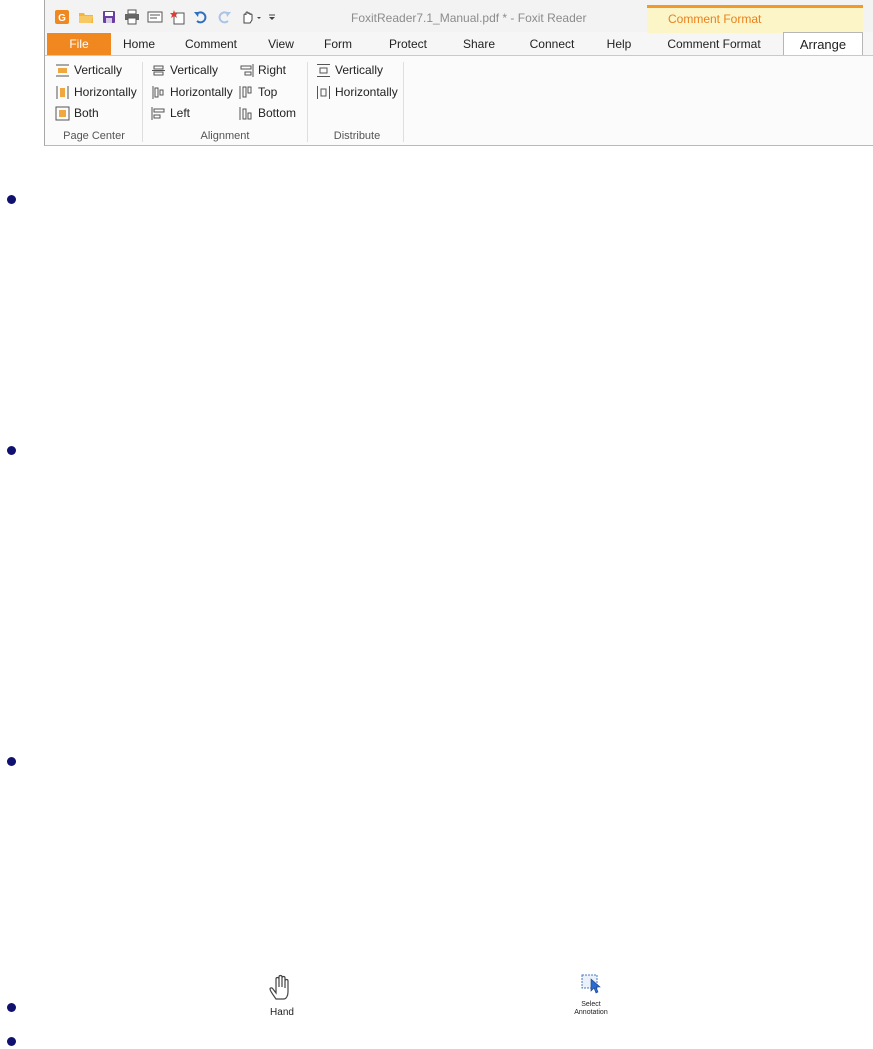 The height and width of the screenshot is (1049, 873). Describe the element at coordinates (245, 113) in the screenshot. I see `align-bottom-icon` at that location.